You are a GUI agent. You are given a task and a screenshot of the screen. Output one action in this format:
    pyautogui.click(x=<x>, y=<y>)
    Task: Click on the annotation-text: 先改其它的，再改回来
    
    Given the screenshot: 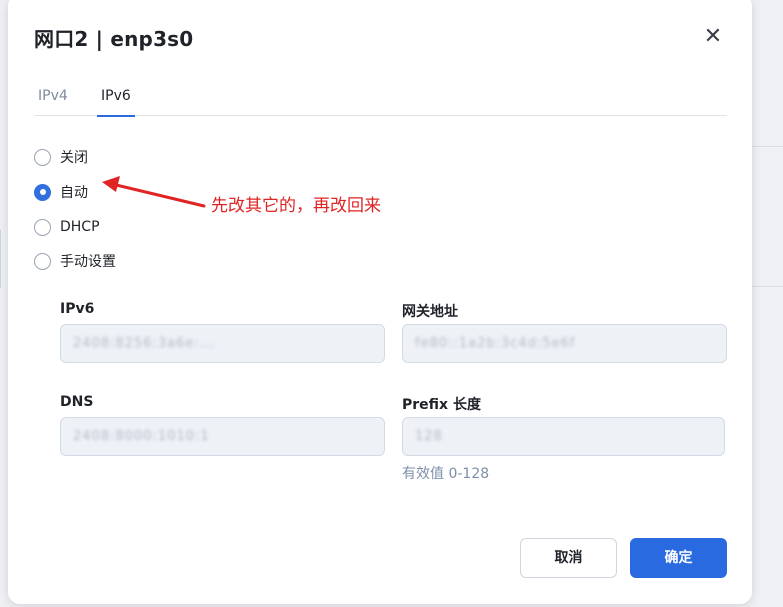 What is the action you would take?
    pyautogui.click(x=296, y=206)
    